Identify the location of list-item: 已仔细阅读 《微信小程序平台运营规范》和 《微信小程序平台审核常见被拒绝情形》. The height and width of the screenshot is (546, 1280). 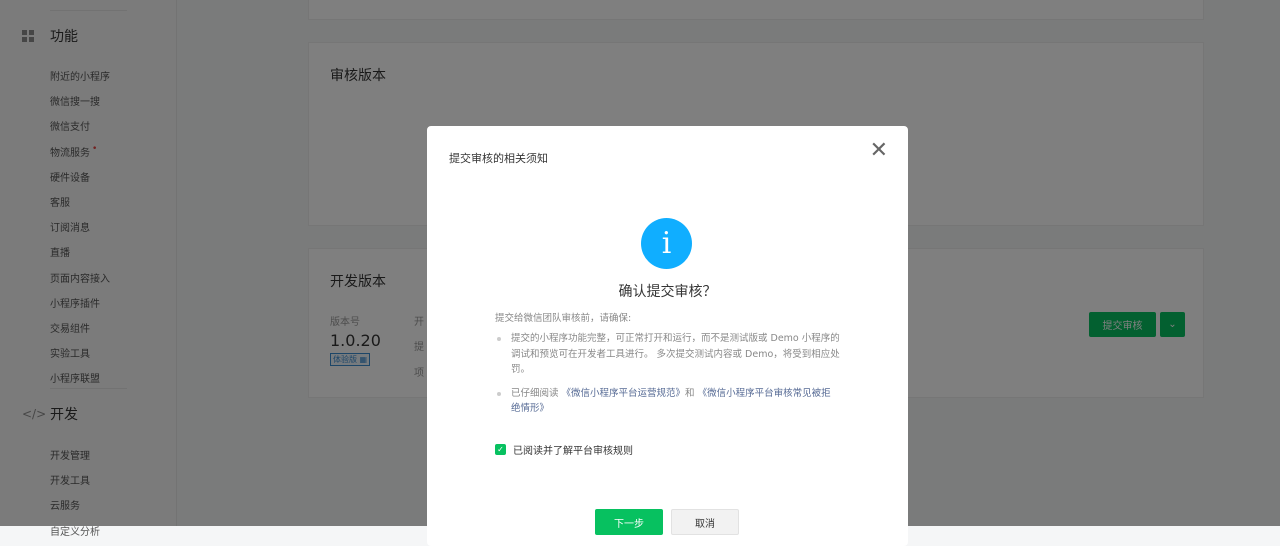
(667, 401).